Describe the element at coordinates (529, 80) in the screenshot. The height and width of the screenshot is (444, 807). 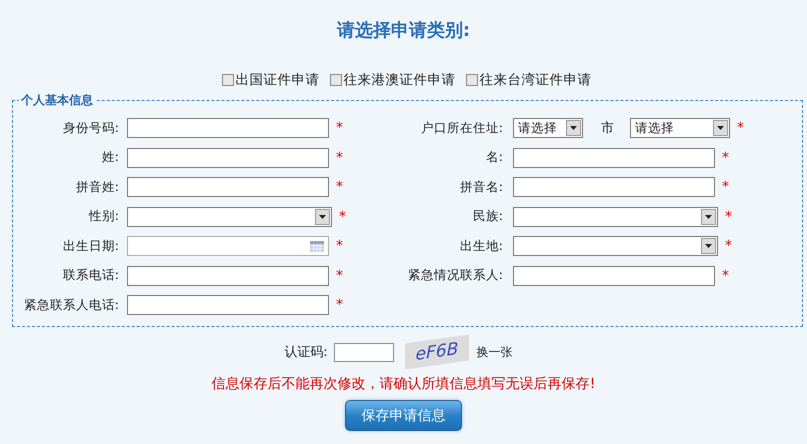
I see `category-checkbox: 往来台湾证件申请` at that location.